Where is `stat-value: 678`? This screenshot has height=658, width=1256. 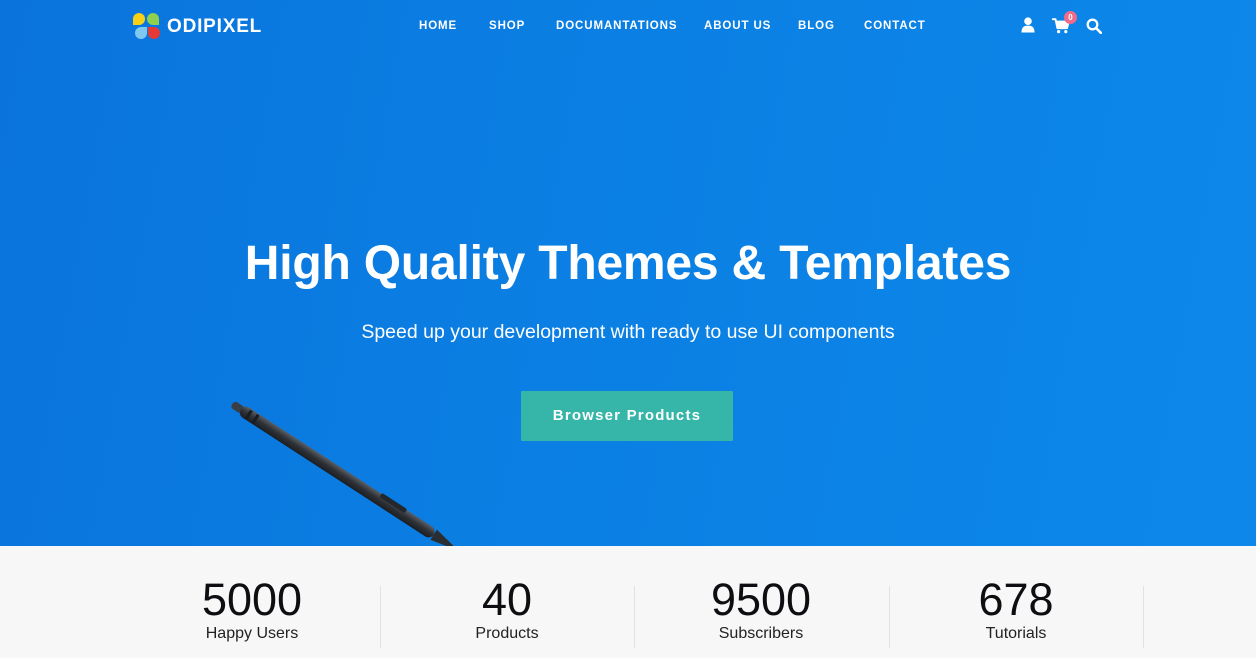 stat-value: 678 is located at coordinates (1016, 599).